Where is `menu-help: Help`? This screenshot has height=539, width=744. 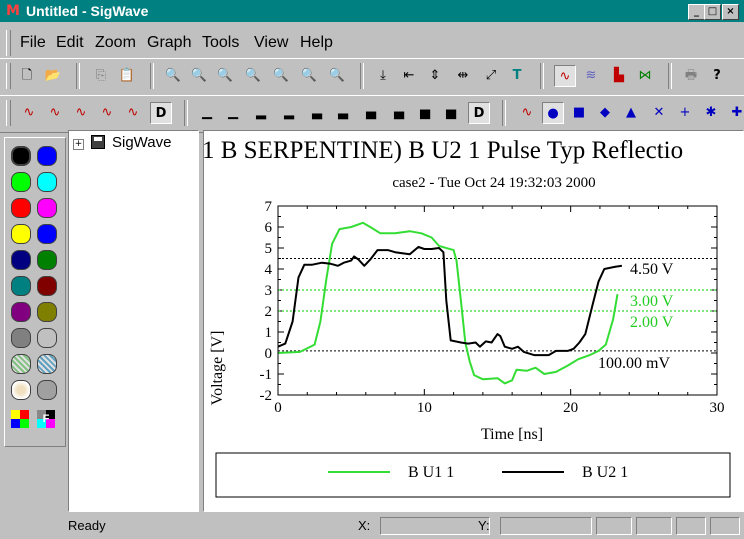
menu-help: Help is located at coordinates (316, 43).